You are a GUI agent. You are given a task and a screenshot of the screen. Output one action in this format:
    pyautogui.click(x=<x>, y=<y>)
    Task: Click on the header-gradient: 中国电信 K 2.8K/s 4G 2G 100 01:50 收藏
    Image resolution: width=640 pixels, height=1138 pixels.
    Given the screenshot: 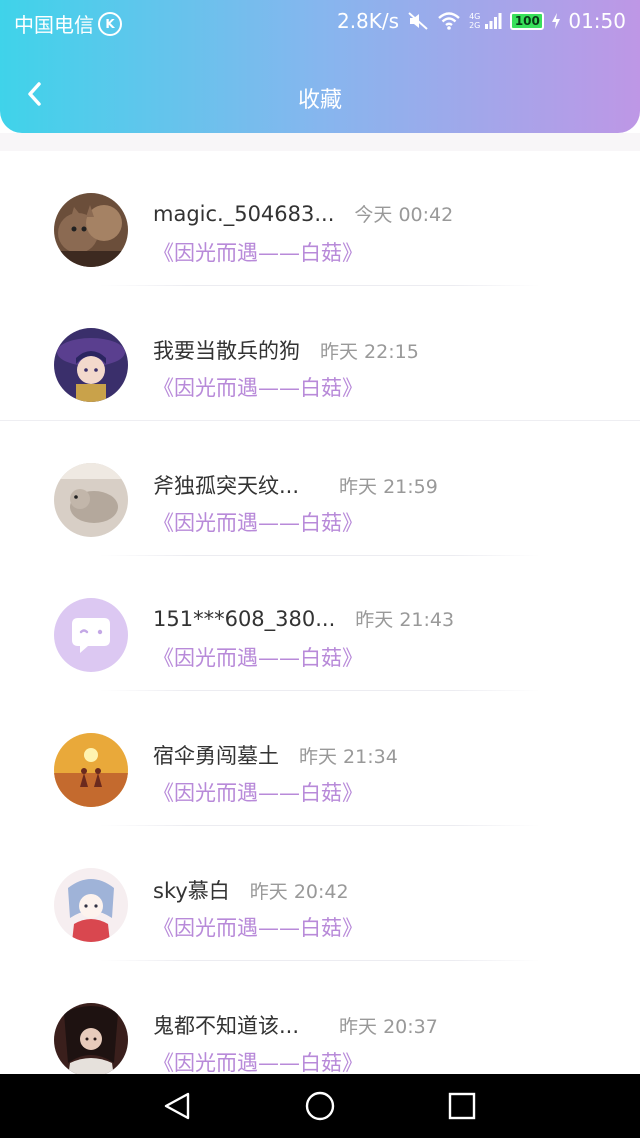 What is the action you would take?
    pyautogui.click(x=320, y=66)
    